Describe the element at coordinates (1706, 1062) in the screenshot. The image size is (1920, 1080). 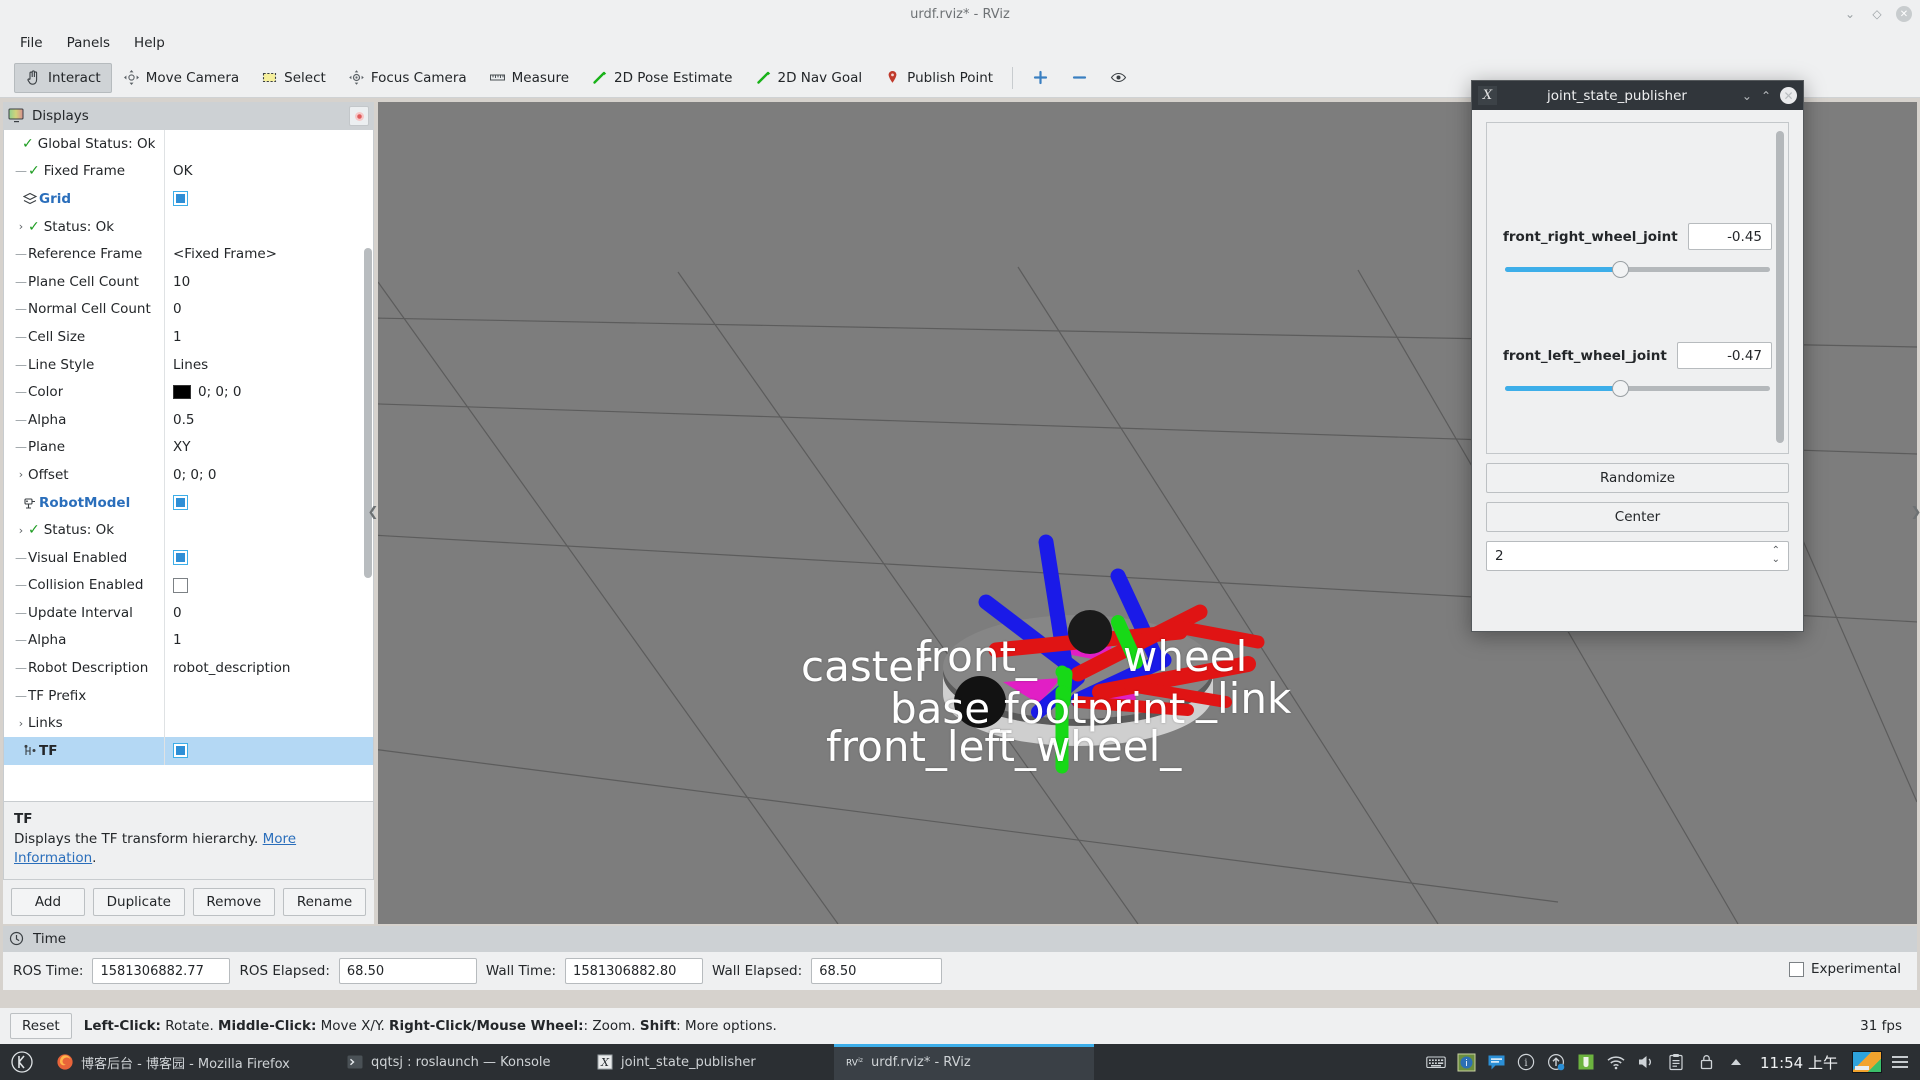
I see `lock-icon` at that location.